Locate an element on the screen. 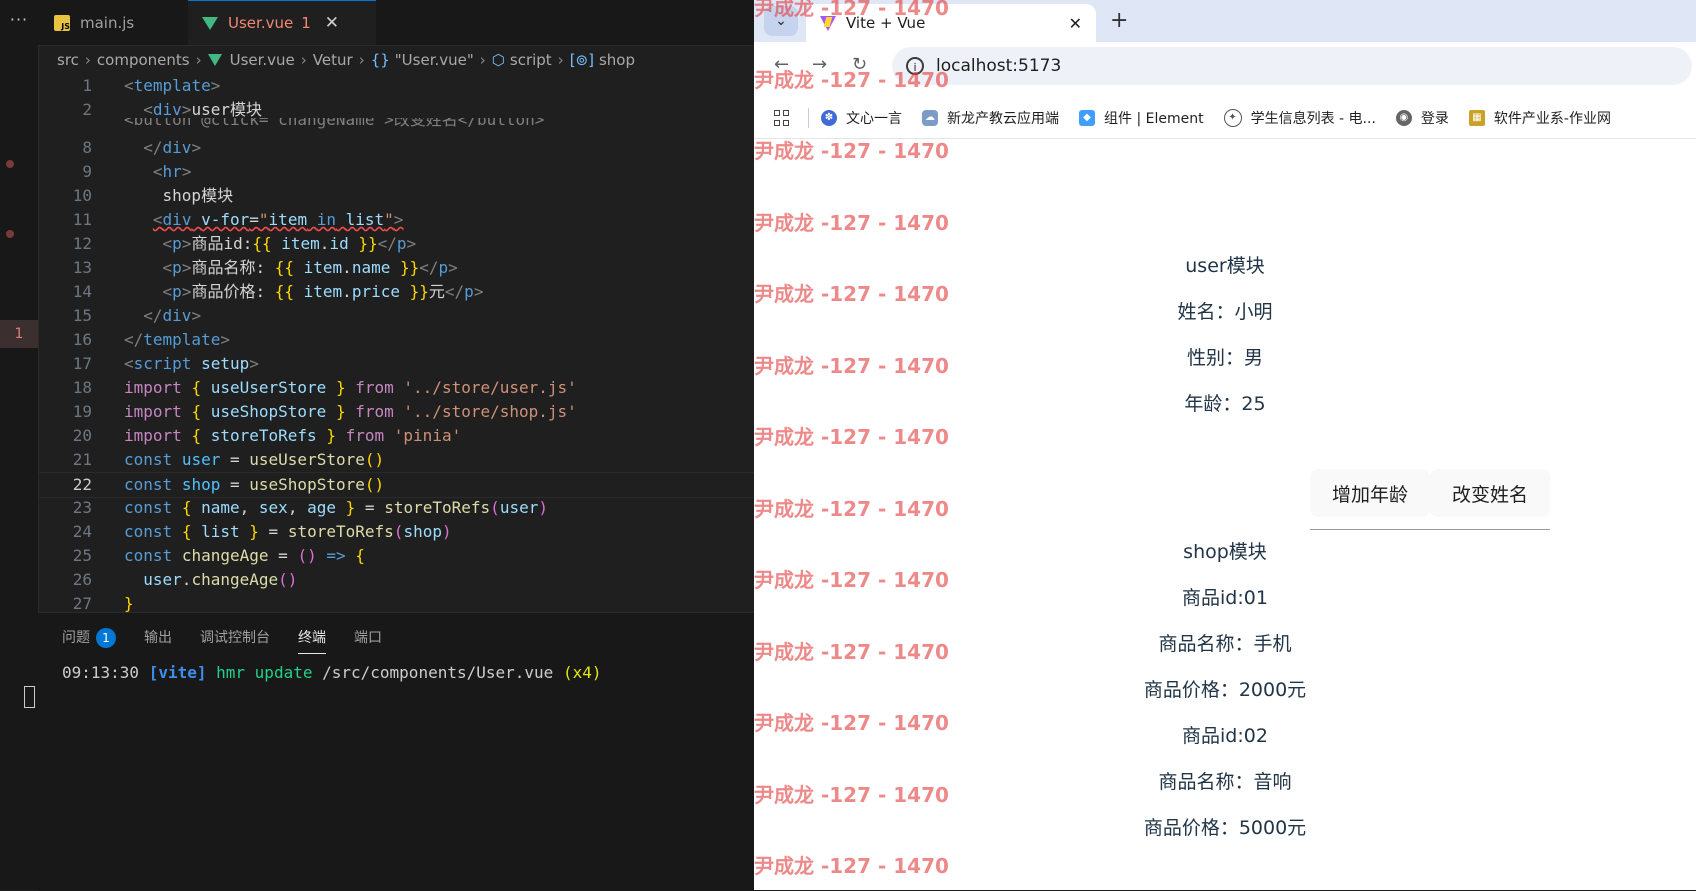 This screenshot has width=1696, height=891. tab-main-js: JS main.js is located at coordinates (114, 22).